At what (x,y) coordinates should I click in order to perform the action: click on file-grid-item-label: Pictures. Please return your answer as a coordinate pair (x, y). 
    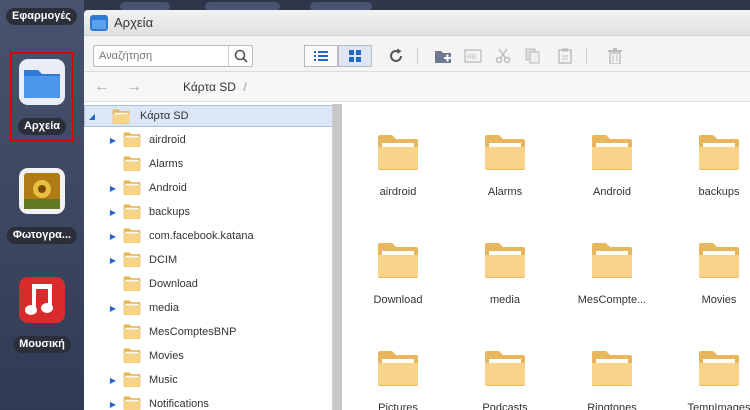
    Looking at the image, I should click on (398, 406).